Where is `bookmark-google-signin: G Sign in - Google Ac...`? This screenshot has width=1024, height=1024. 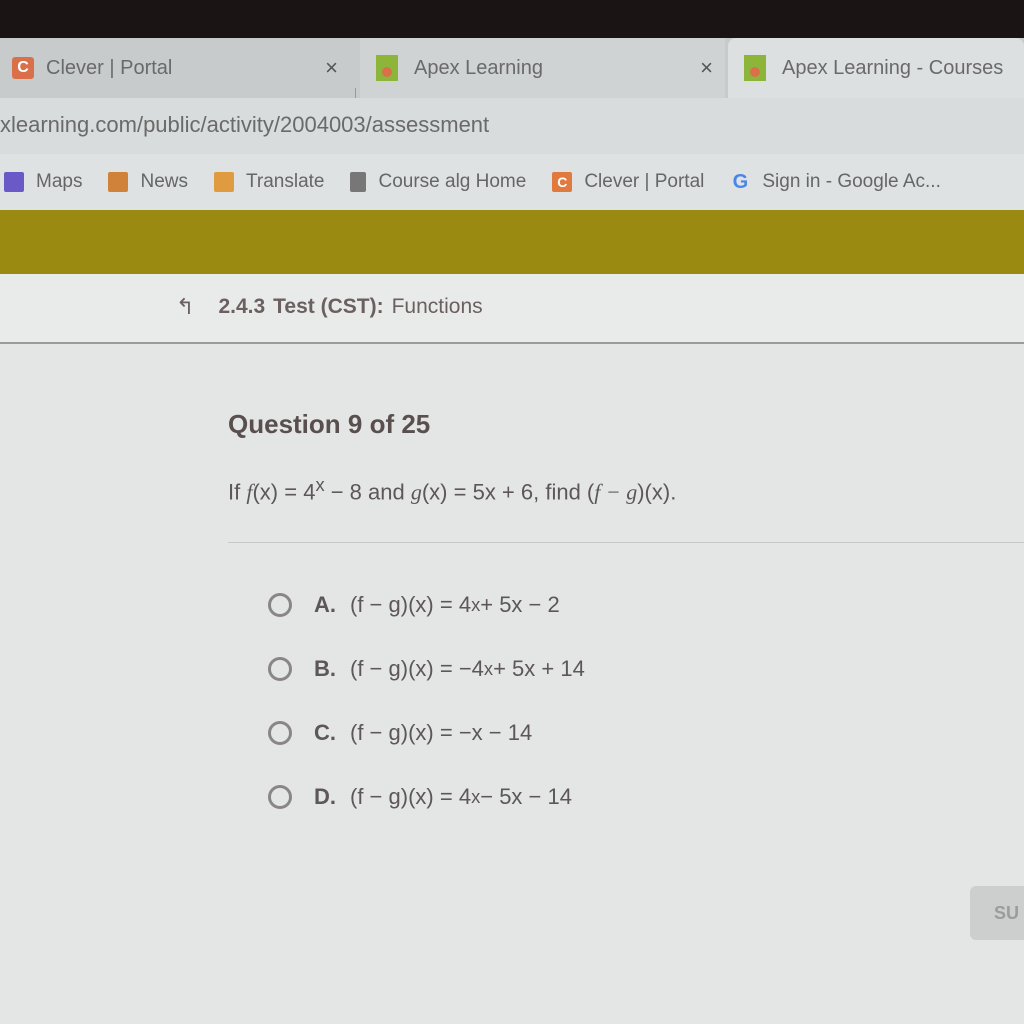 bookmark-google-signin: G Sign in - Google Ac... is located at coordinates (835, 182).